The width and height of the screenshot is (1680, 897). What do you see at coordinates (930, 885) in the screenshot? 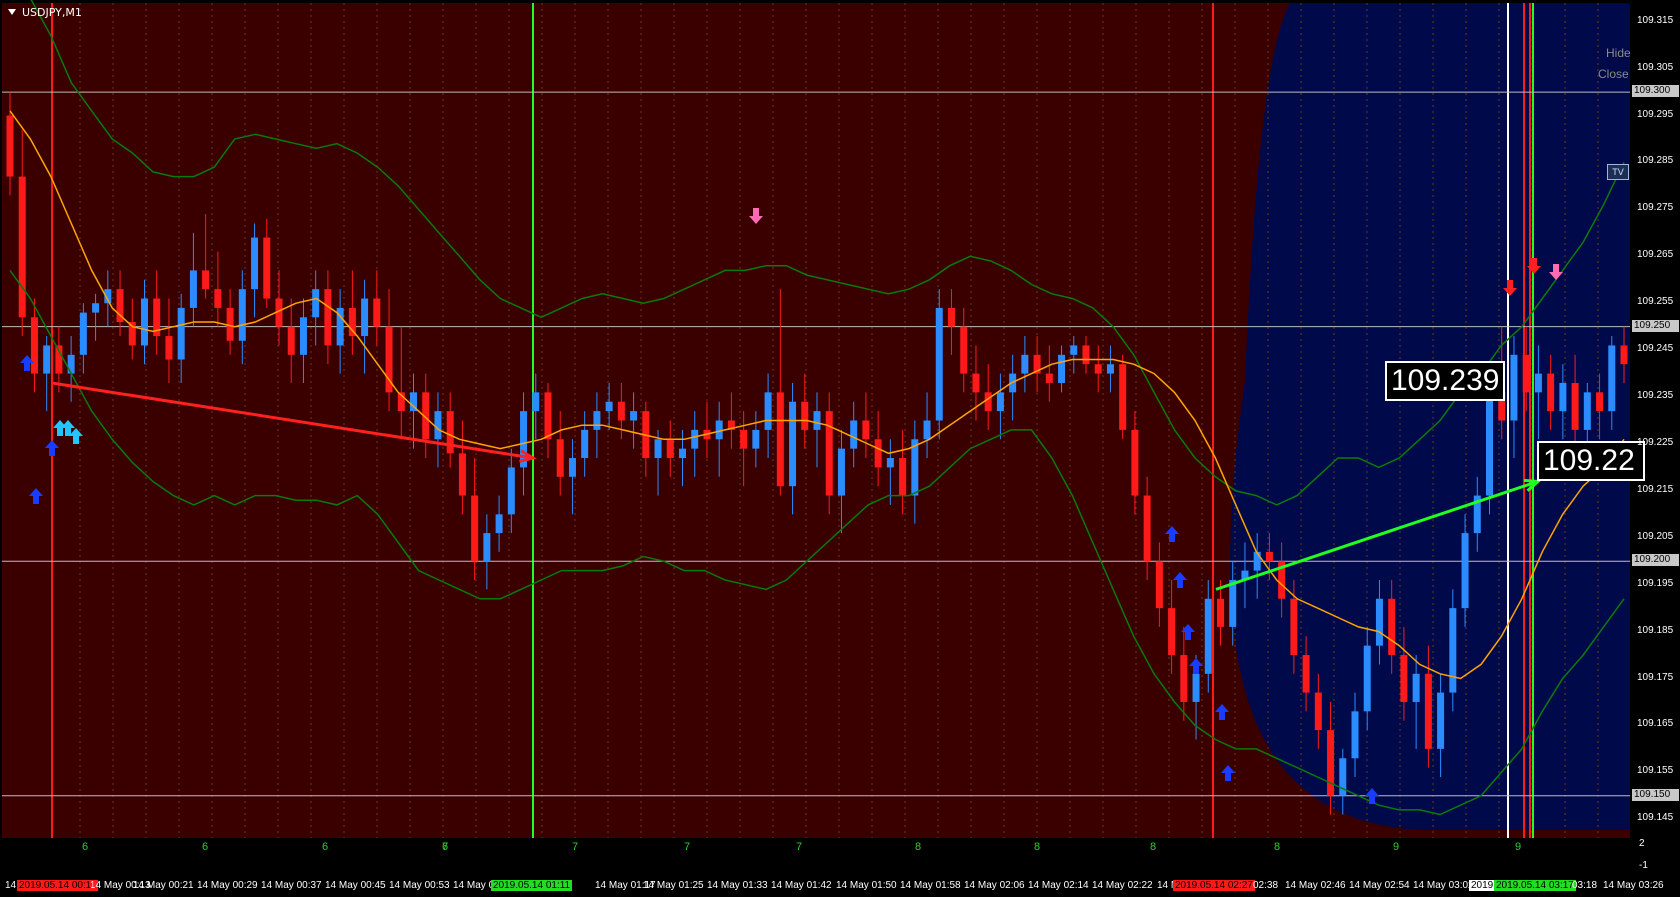
I see `time-tick: 14 May 01:58` at bounding box center [930, 885].